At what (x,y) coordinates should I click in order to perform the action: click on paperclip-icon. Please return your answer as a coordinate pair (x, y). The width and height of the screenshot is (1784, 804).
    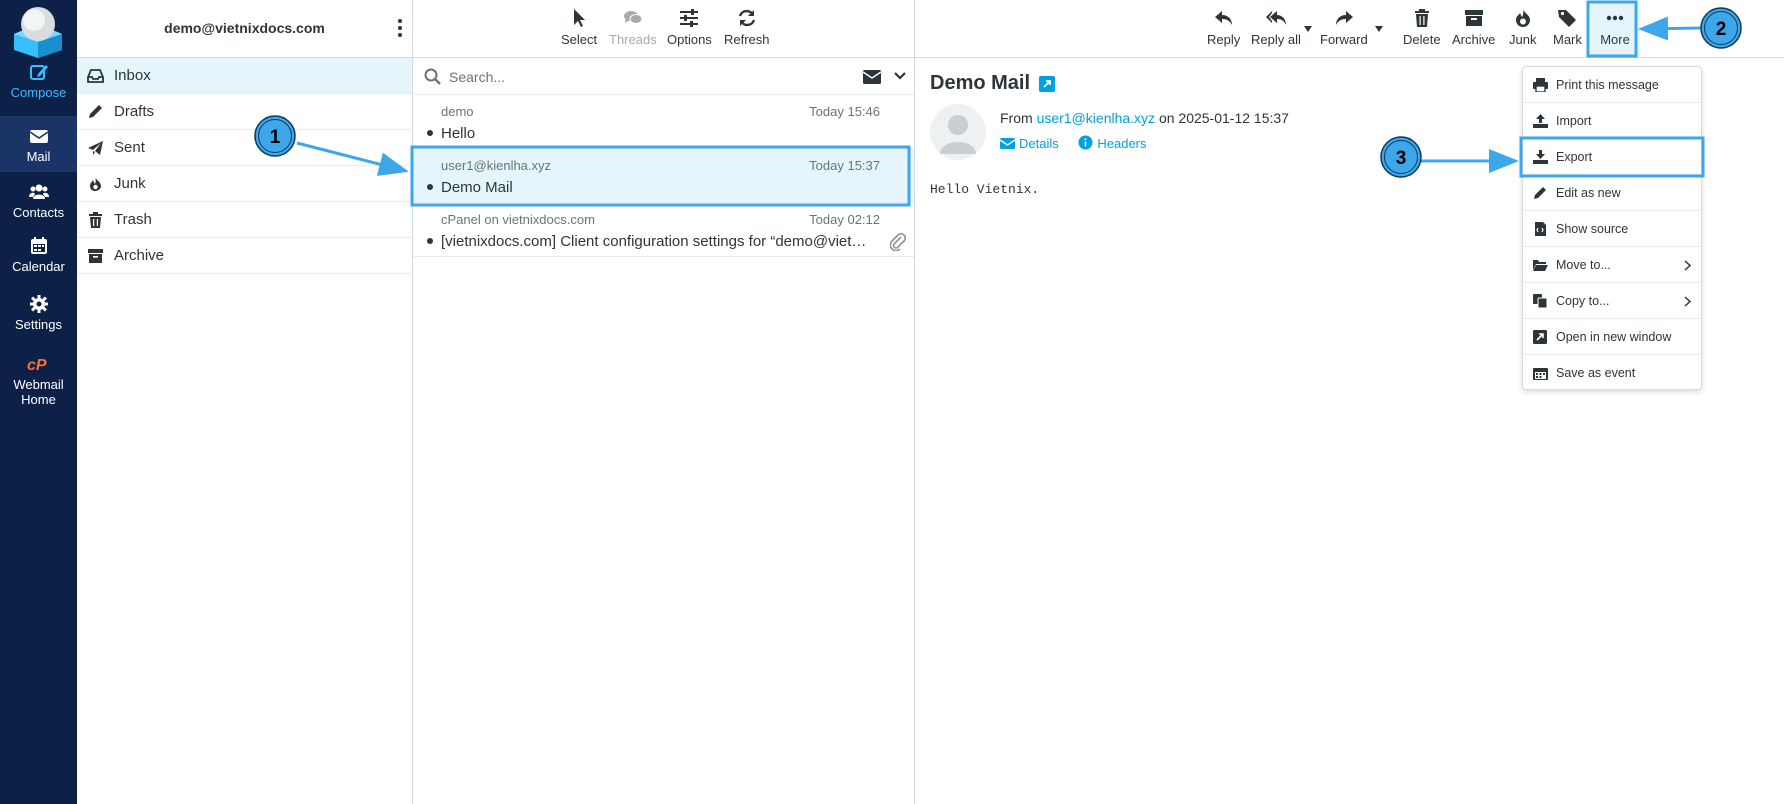
    Looking at the image, I should click on (898, 242).